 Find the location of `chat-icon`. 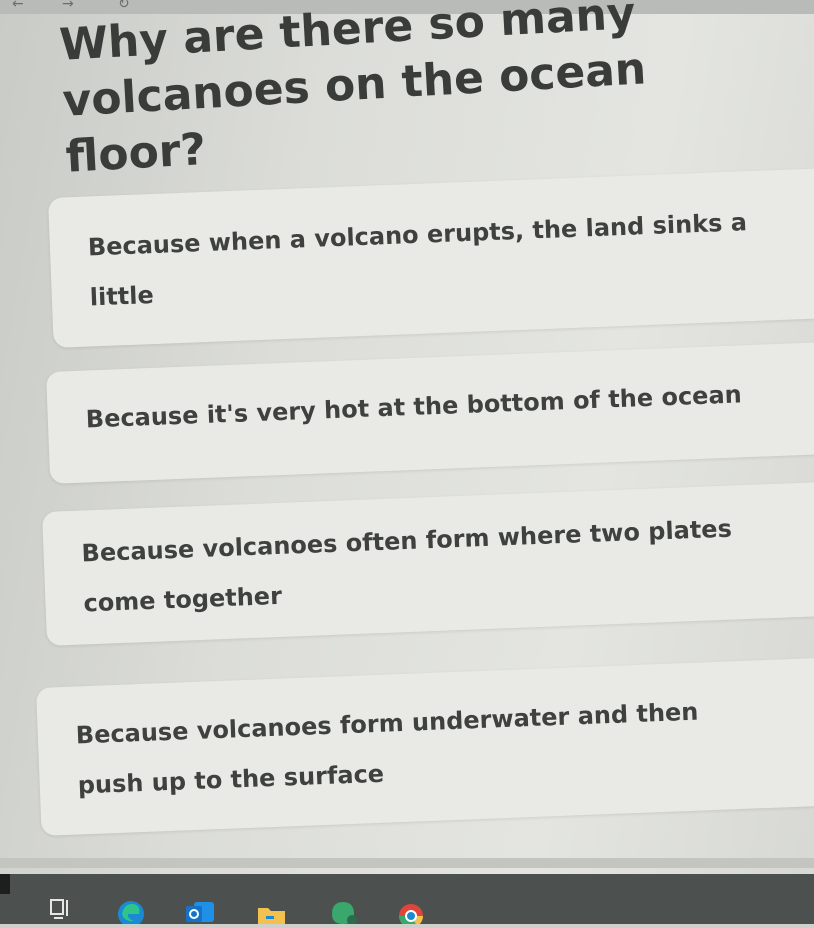

chat-icon is located at coordinates (343, 909).